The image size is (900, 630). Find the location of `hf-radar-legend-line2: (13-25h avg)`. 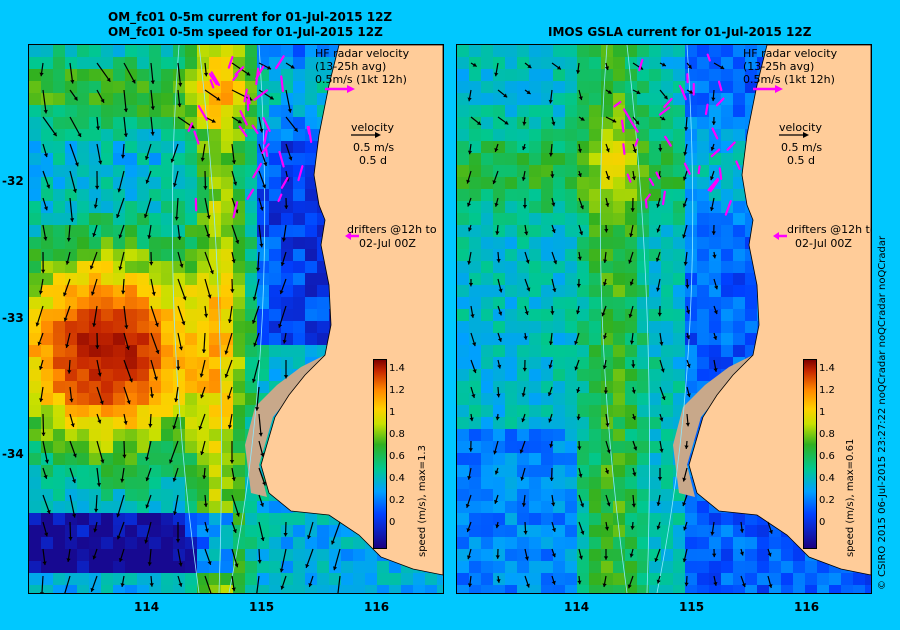

hf-radar-legend-line2: (13-25h avg) is located at coordinates (351, 66).